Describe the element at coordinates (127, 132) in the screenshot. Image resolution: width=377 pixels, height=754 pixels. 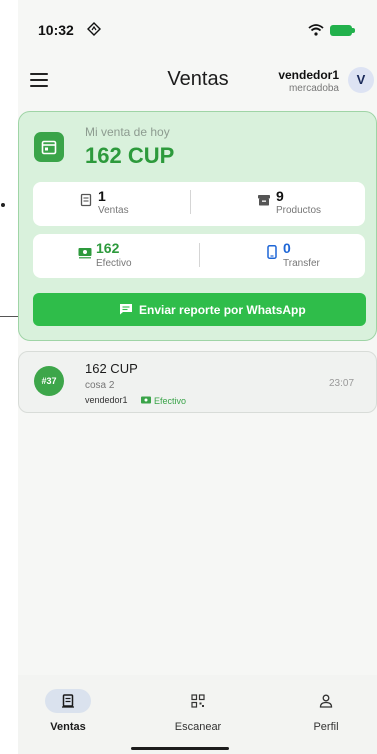
I see `today-label: Mi venta de hoy` at that location.